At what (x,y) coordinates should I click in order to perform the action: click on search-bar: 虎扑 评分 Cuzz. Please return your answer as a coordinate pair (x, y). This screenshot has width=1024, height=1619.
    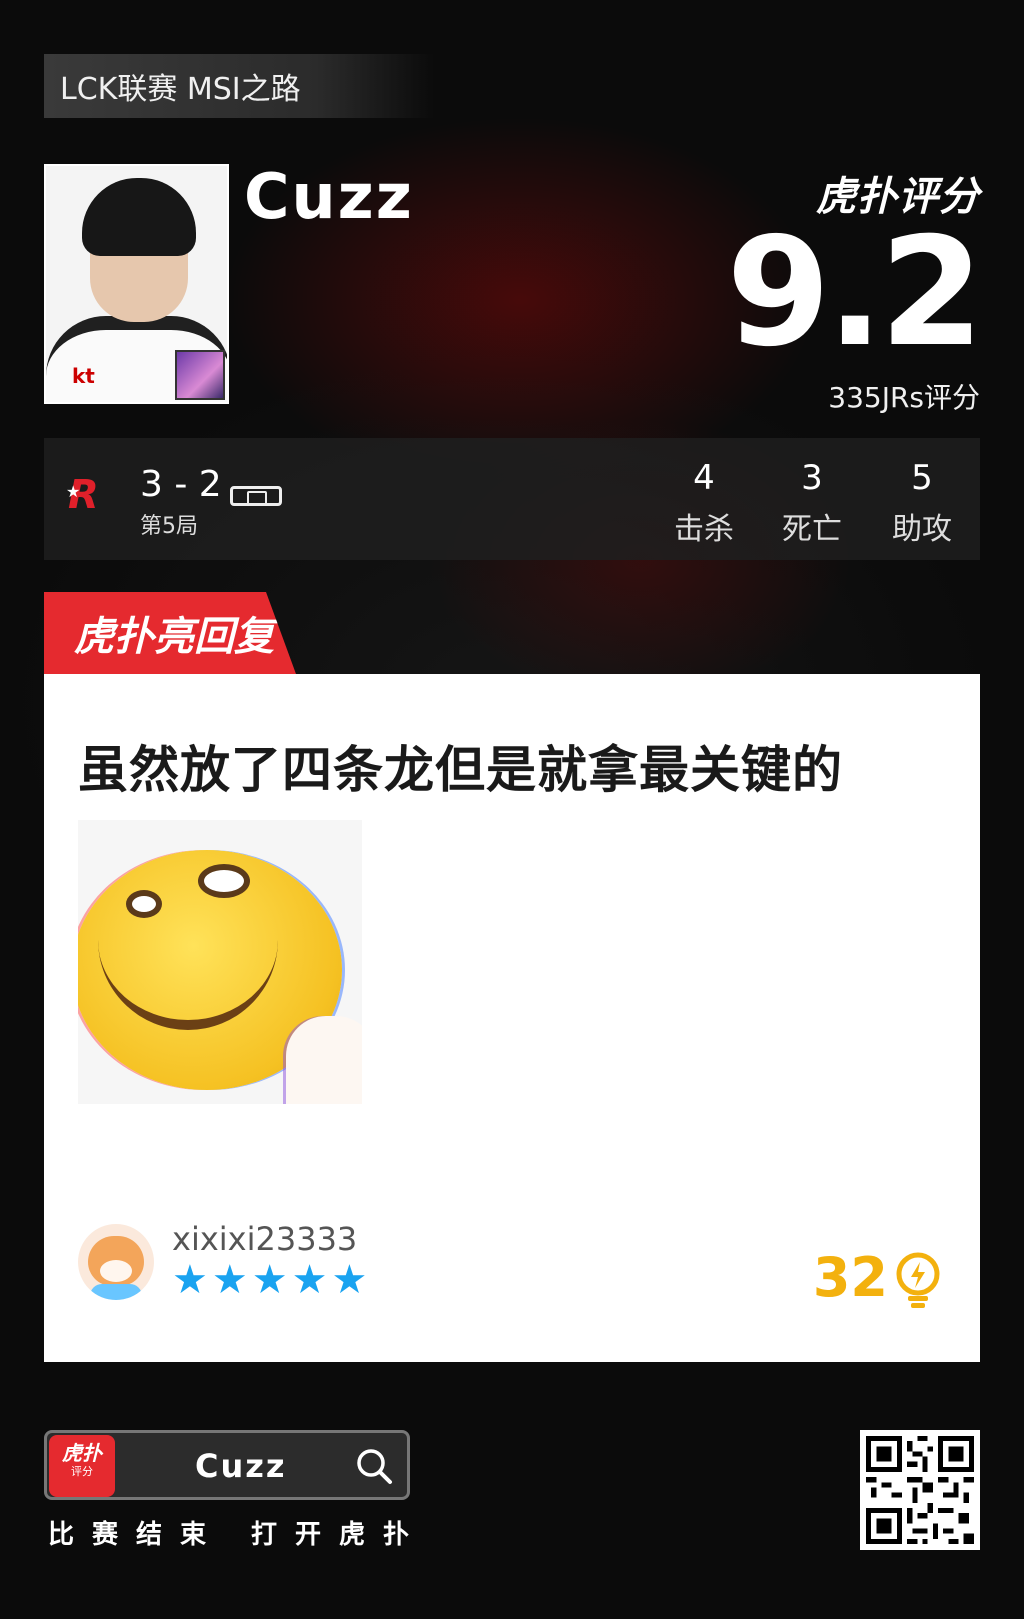
    Looking at the image, I should click on (227, 1465).